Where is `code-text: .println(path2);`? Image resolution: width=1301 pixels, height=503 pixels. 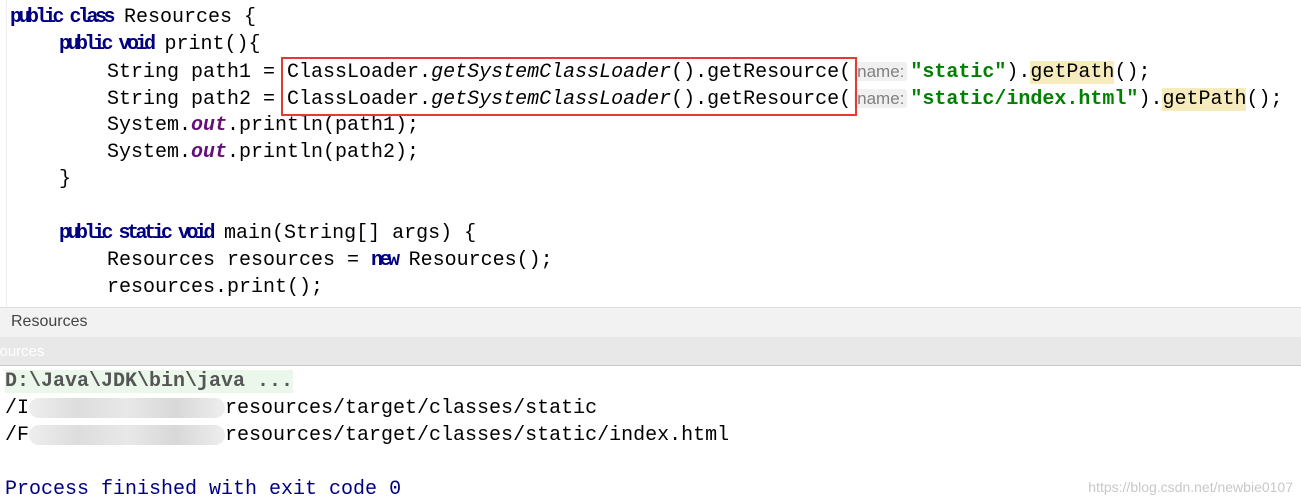
code-text: .println(path2); is located at coordinates (323, 152).